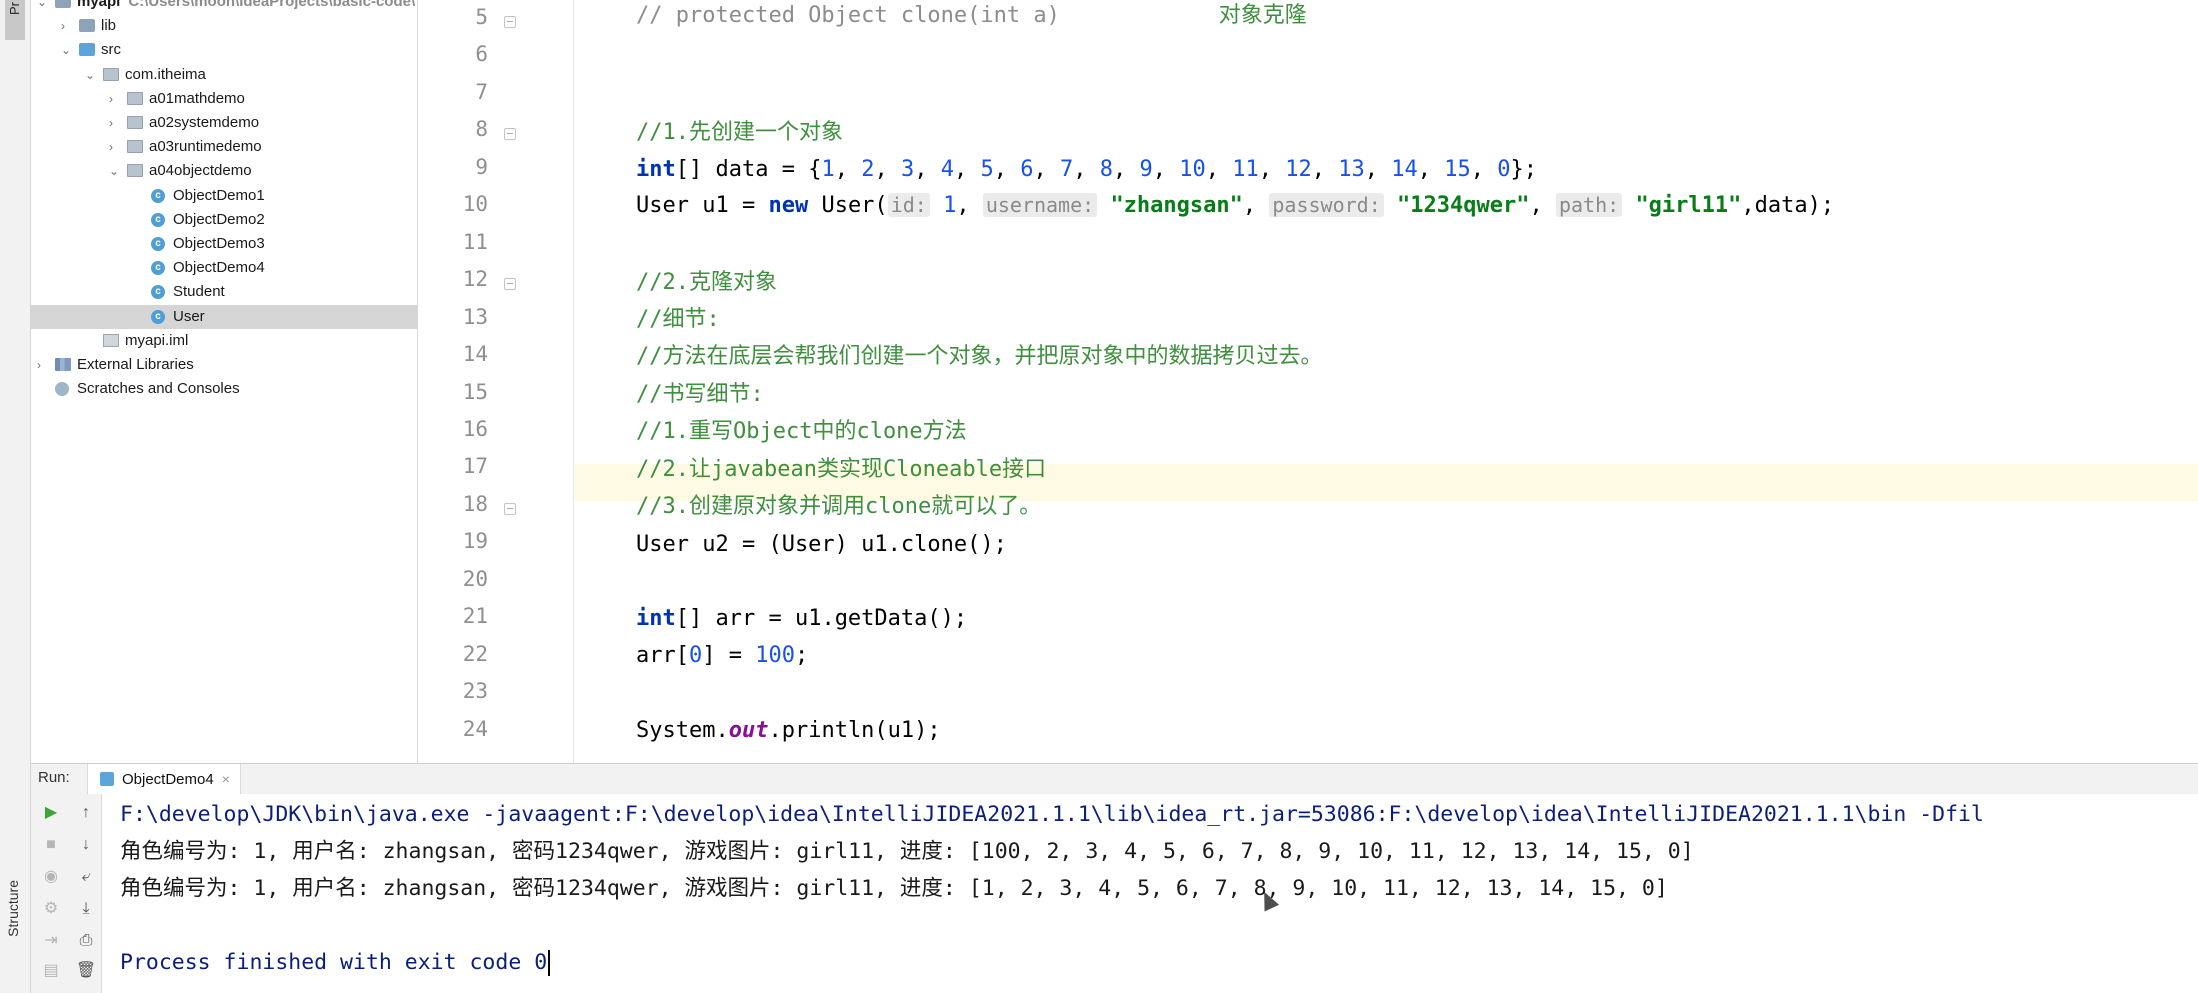 The height and width of the screenshot is (993, 2198). I want to click on editor-gutter: 5 6 7 8 9 10 11 12 13 14 15 16 17 18 19 20 21 22 23 24, so click(496, 381).